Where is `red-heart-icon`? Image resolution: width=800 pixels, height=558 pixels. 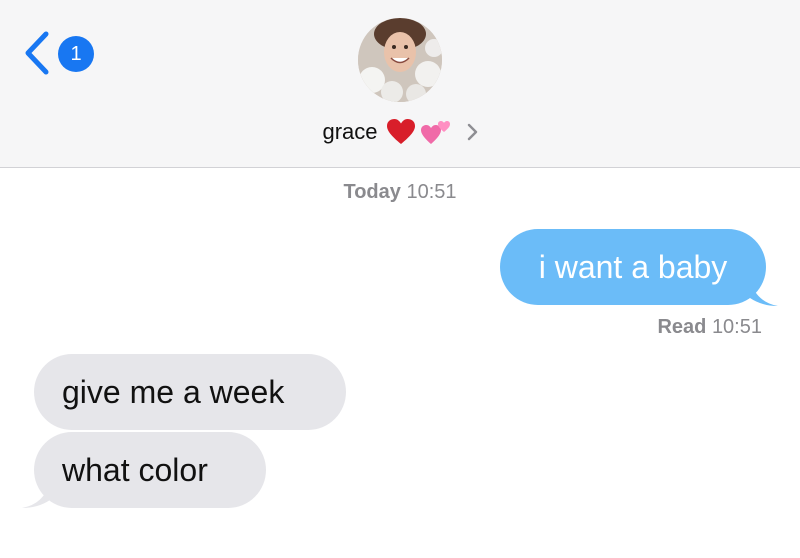
red-heart-icon is located at coordinates (400, 131).